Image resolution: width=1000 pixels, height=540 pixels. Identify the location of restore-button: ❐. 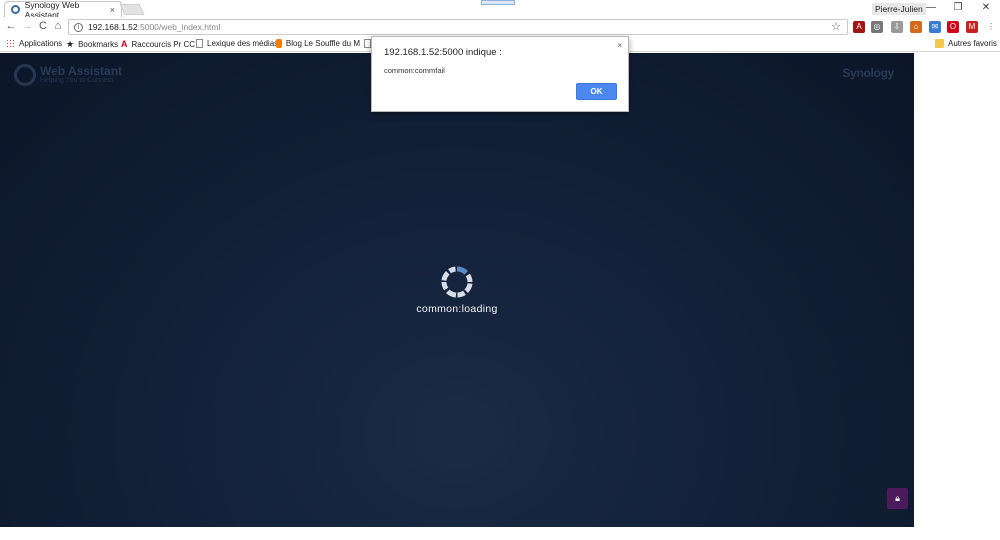
(958, 7).